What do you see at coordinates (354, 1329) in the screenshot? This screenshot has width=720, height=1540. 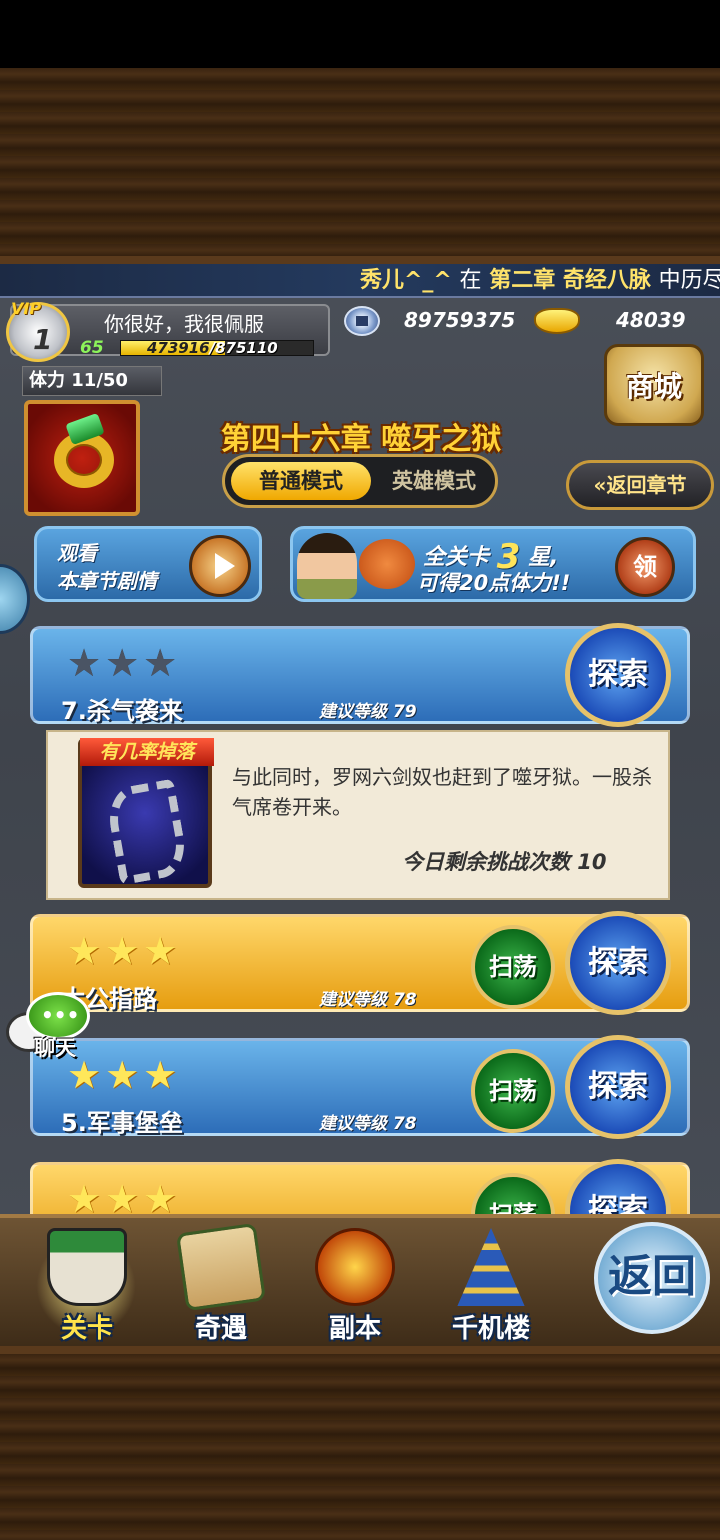 I see `nav-label-dungeon: 副本` at bounding box center [354, 1329].